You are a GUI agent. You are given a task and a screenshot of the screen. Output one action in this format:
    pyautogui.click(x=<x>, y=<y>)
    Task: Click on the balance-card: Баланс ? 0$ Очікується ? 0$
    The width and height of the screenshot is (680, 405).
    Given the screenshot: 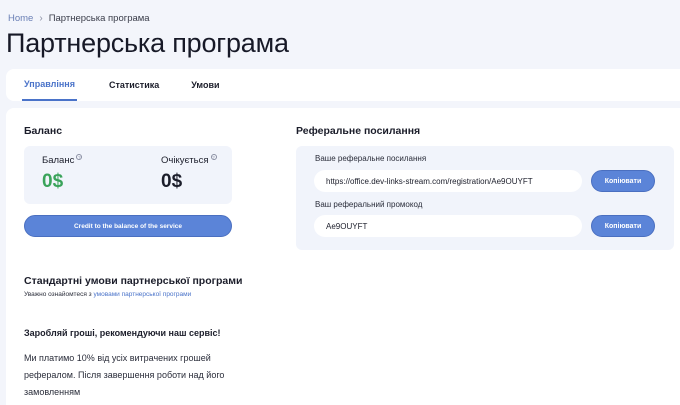 What is the action you would take?
    pyautogui.click(x=128, y=175)
    